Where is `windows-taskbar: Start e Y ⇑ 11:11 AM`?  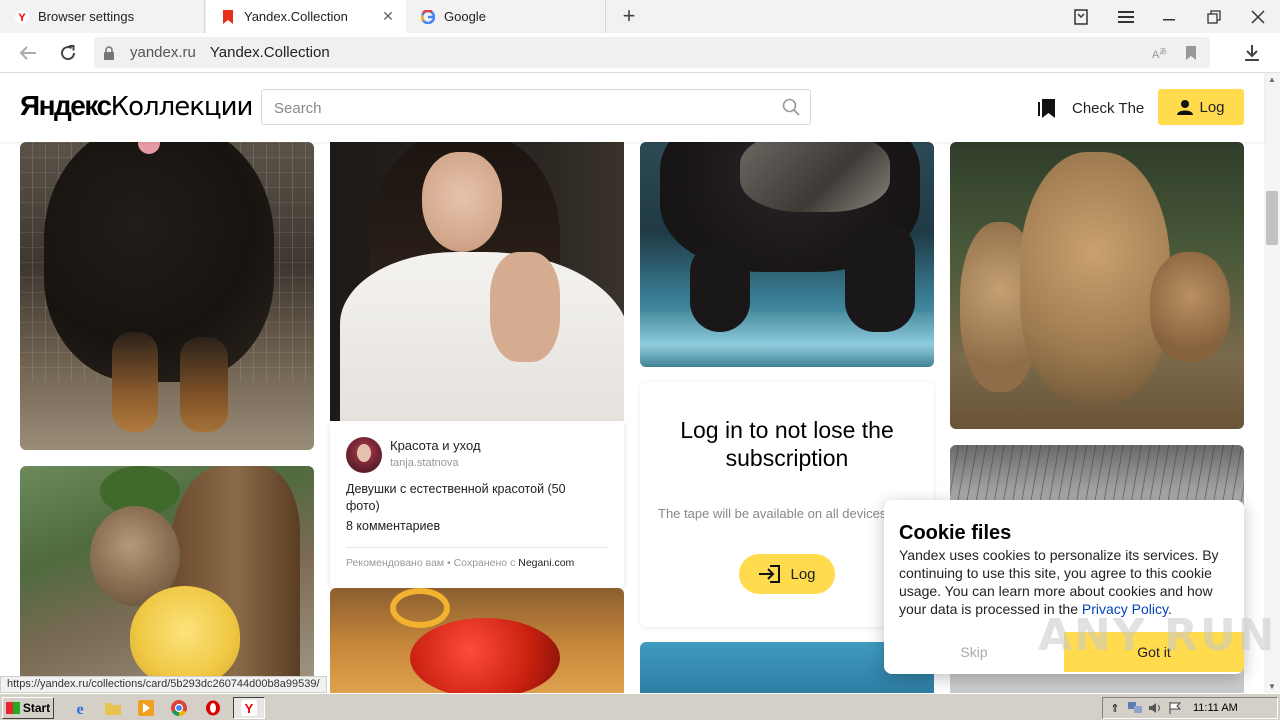 windows-taskbar: Start e Y ⇑ 11:11 AM is located at coordinates (640, 706).